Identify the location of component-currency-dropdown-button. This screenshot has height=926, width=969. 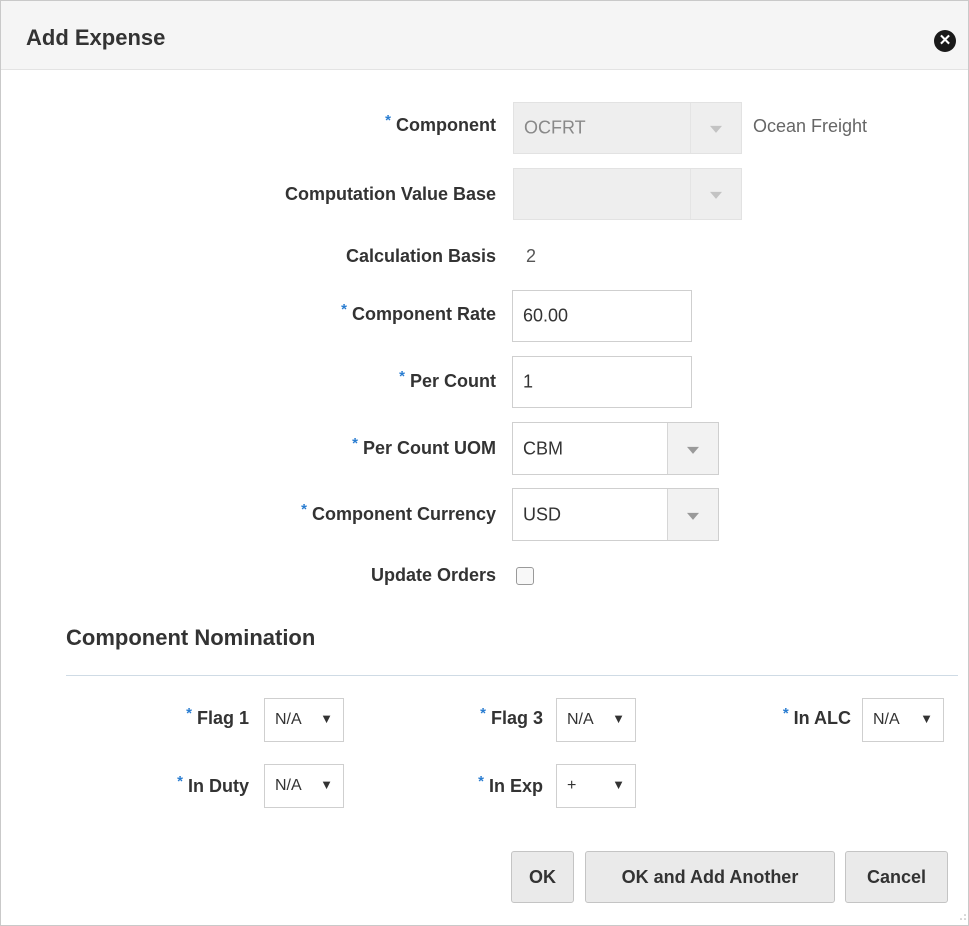
(692, 514).